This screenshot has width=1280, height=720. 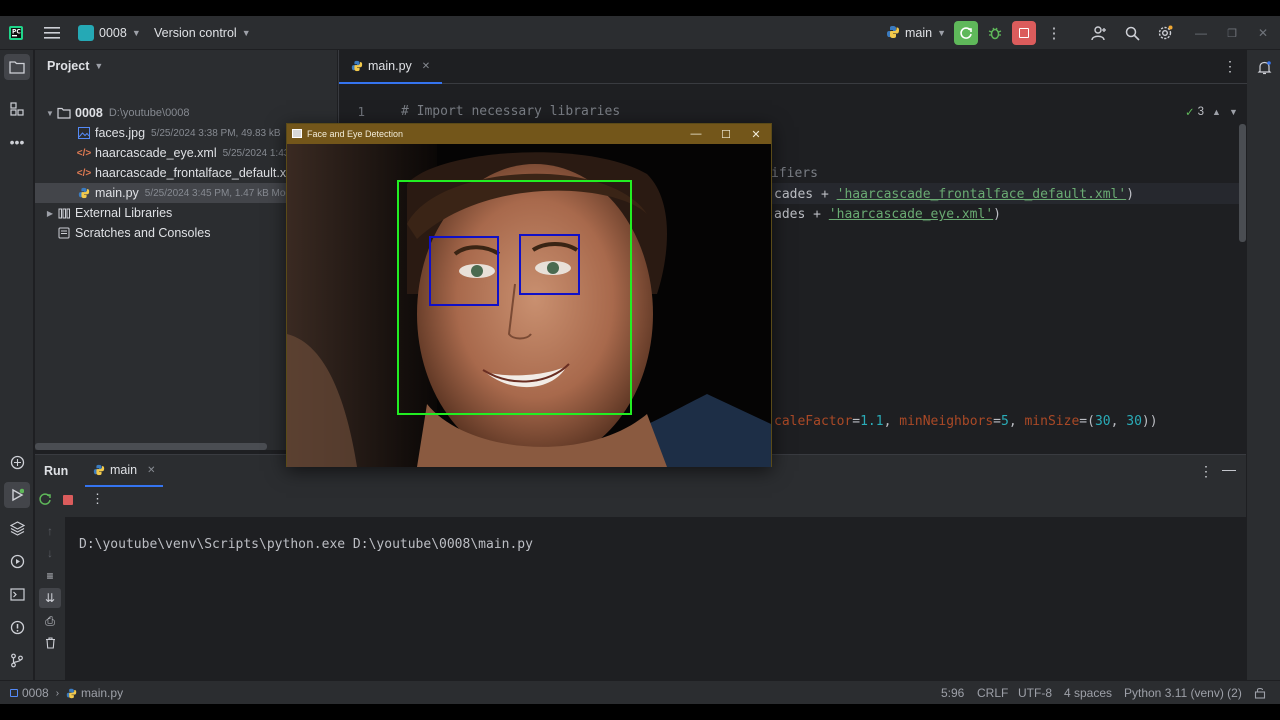 I want to click on run-options-icon: ⋮, so click(x=1206, y=471).